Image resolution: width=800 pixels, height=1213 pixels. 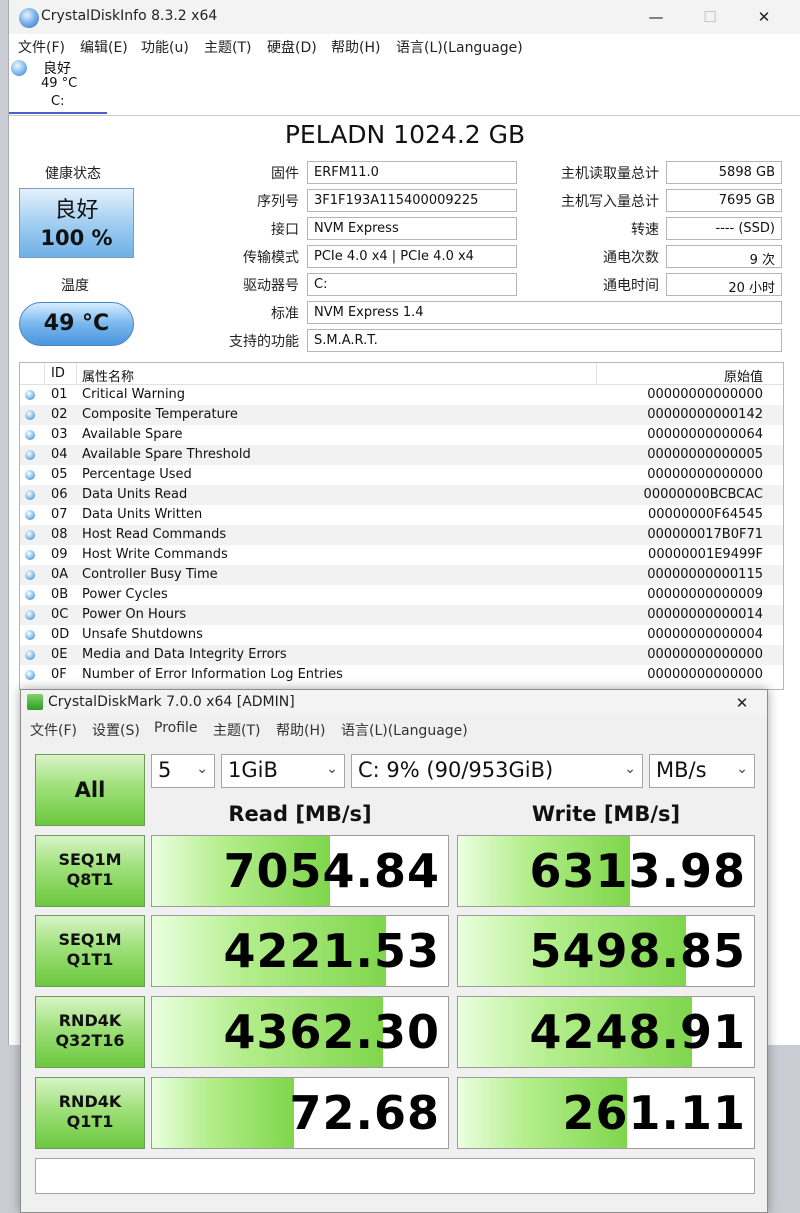 What do you see at coordinates (90, 1032) in the screenshot?
I see `test-button-rnd4k-q32t16: RND4K Q32T16` at bounding box center [90, 1032].